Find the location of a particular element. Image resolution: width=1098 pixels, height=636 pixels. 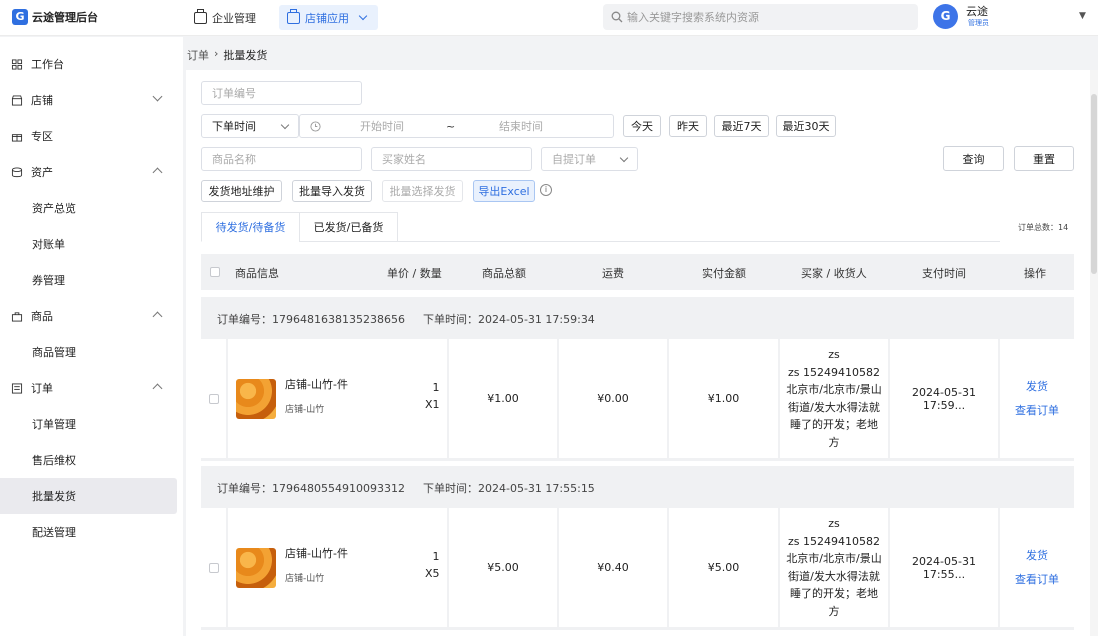

export-excel-button: 导出Excel is located at coordinates (504, 191).